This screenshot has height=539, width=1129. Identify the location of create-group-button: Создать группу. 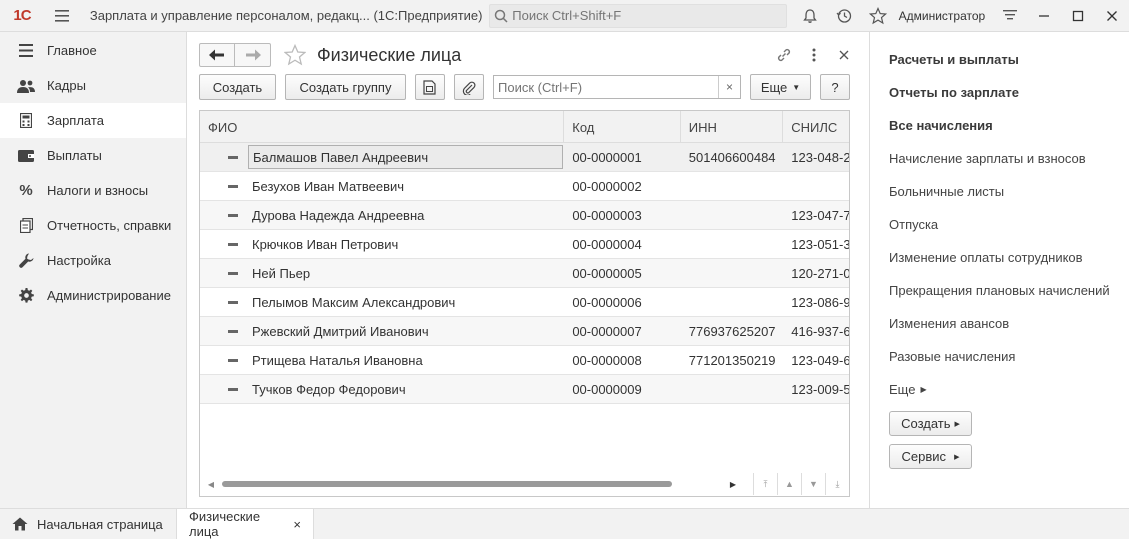
(345, 87).